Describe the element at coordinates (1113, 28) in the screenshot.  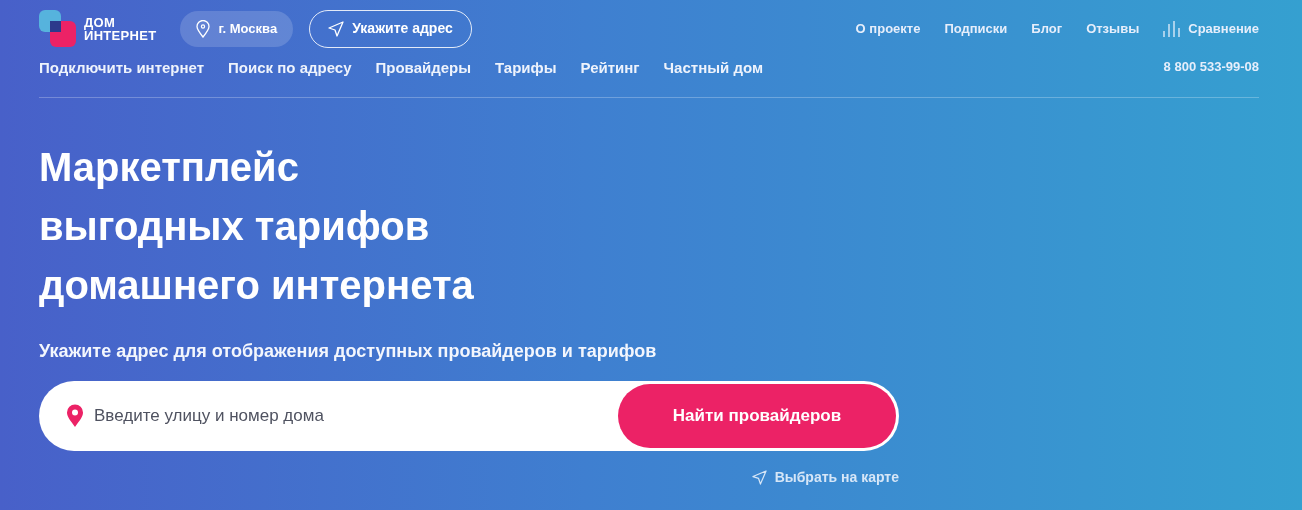
I see `nav-link: Отзывы` at that location.